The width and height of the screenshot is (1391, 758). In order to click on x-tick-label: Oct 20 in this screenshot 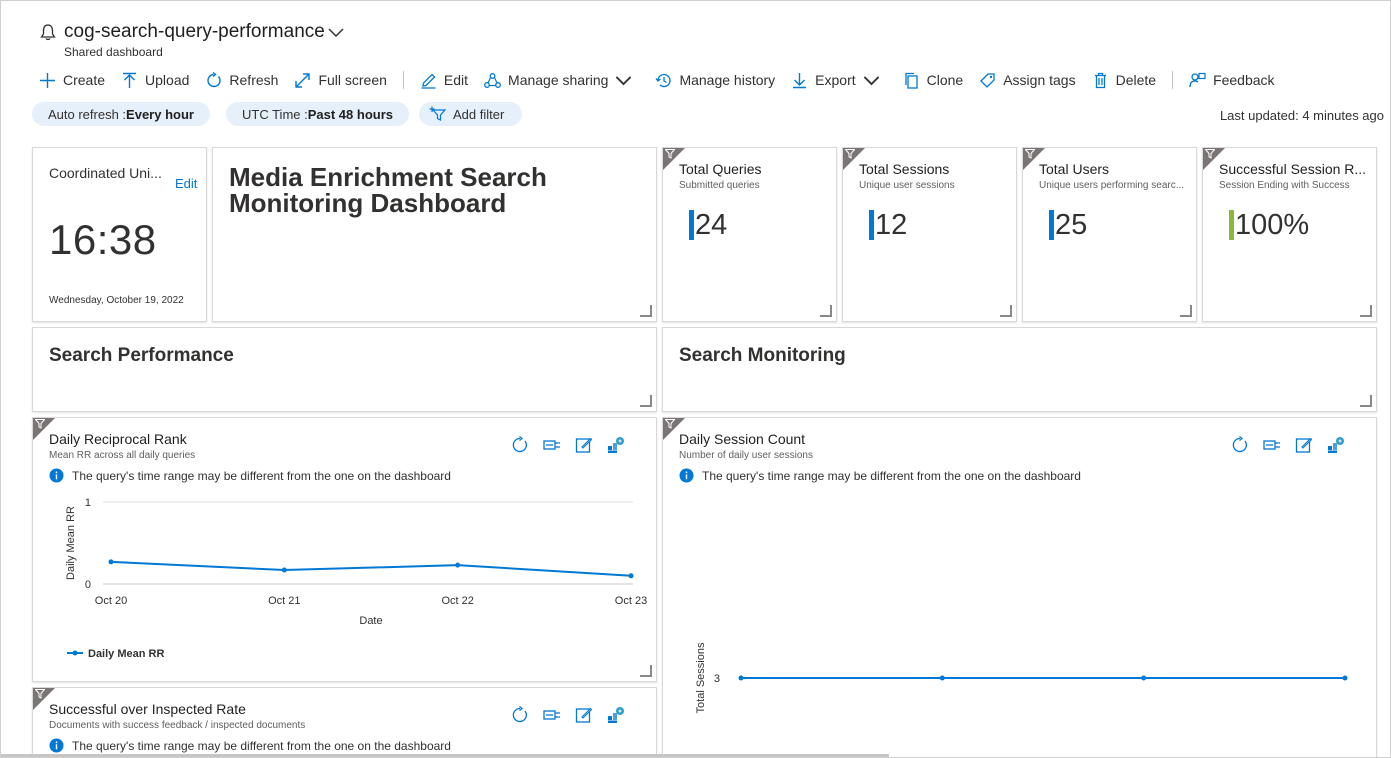, I will do `click(111, 601)`.